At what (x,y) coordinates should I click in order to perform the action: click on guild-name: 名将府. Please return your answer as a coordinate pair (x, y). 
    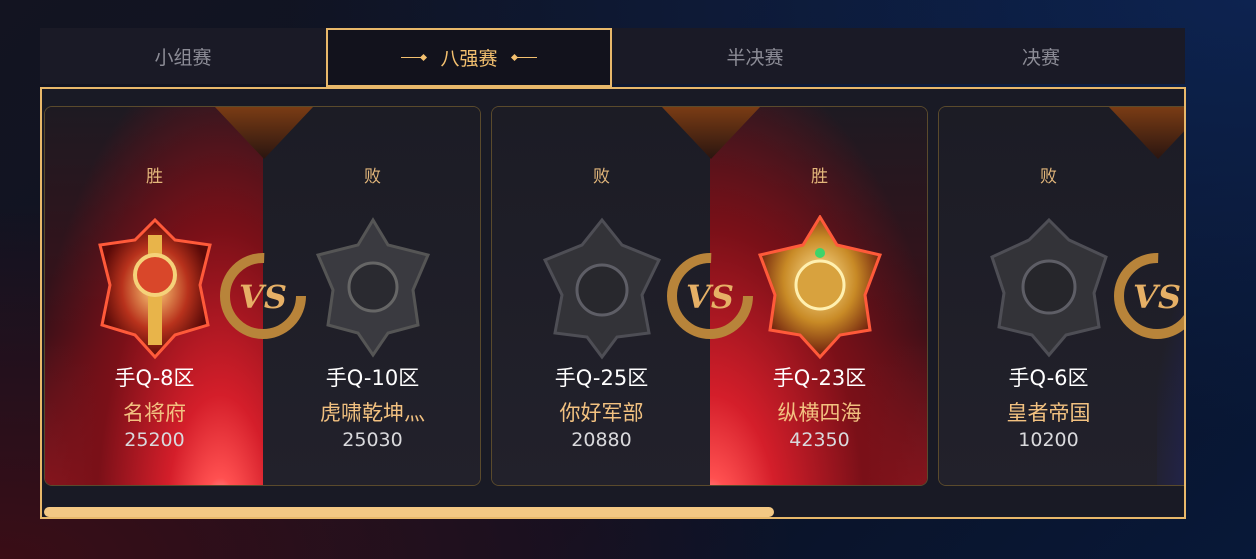
    Looking at the image, I should click on (154, 413).